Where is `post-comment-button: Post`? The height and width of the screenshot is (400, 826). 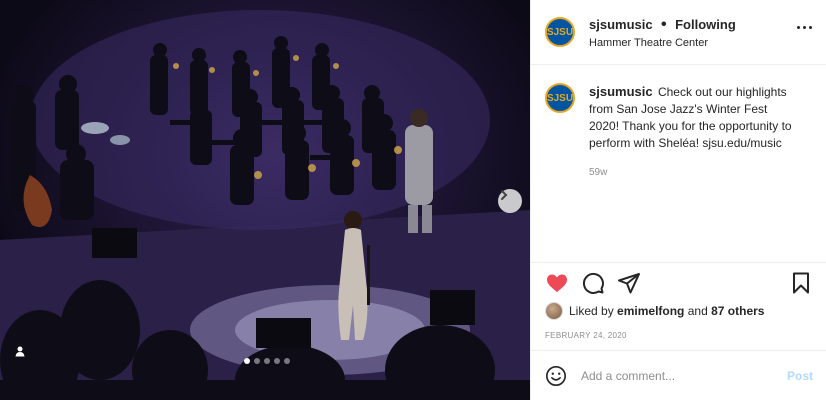 post-comment-button: Post is located at coordinates (800, 376).